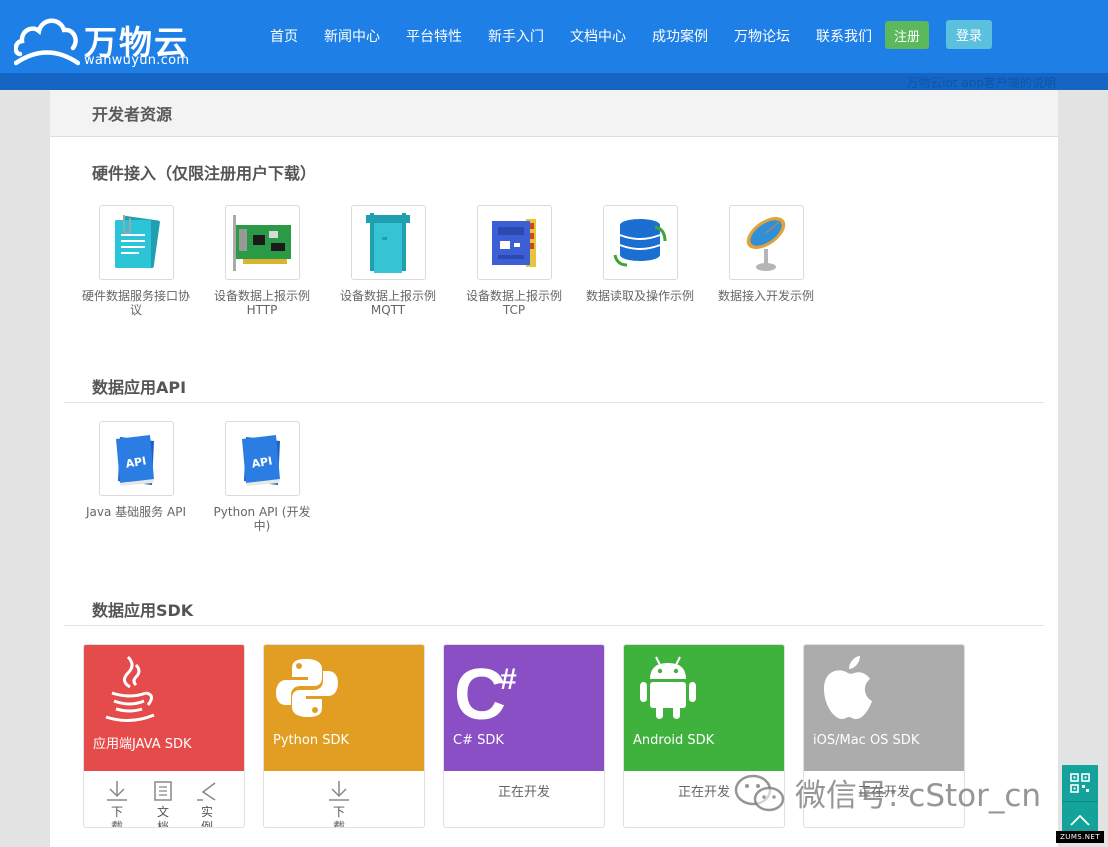 Image resolution: width=1108 pixels, height=847 pixels. I want to click on page-title: 开发者资源, so click(132, 114).